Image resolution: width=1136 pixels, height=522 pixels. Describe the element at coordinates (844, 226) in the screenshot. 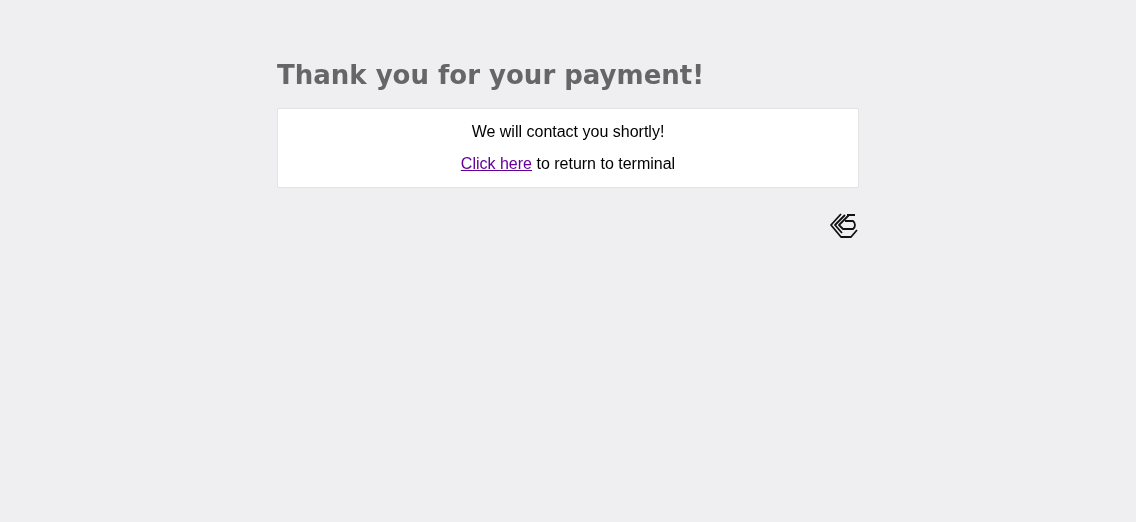

I see `logo-icon` at that location.